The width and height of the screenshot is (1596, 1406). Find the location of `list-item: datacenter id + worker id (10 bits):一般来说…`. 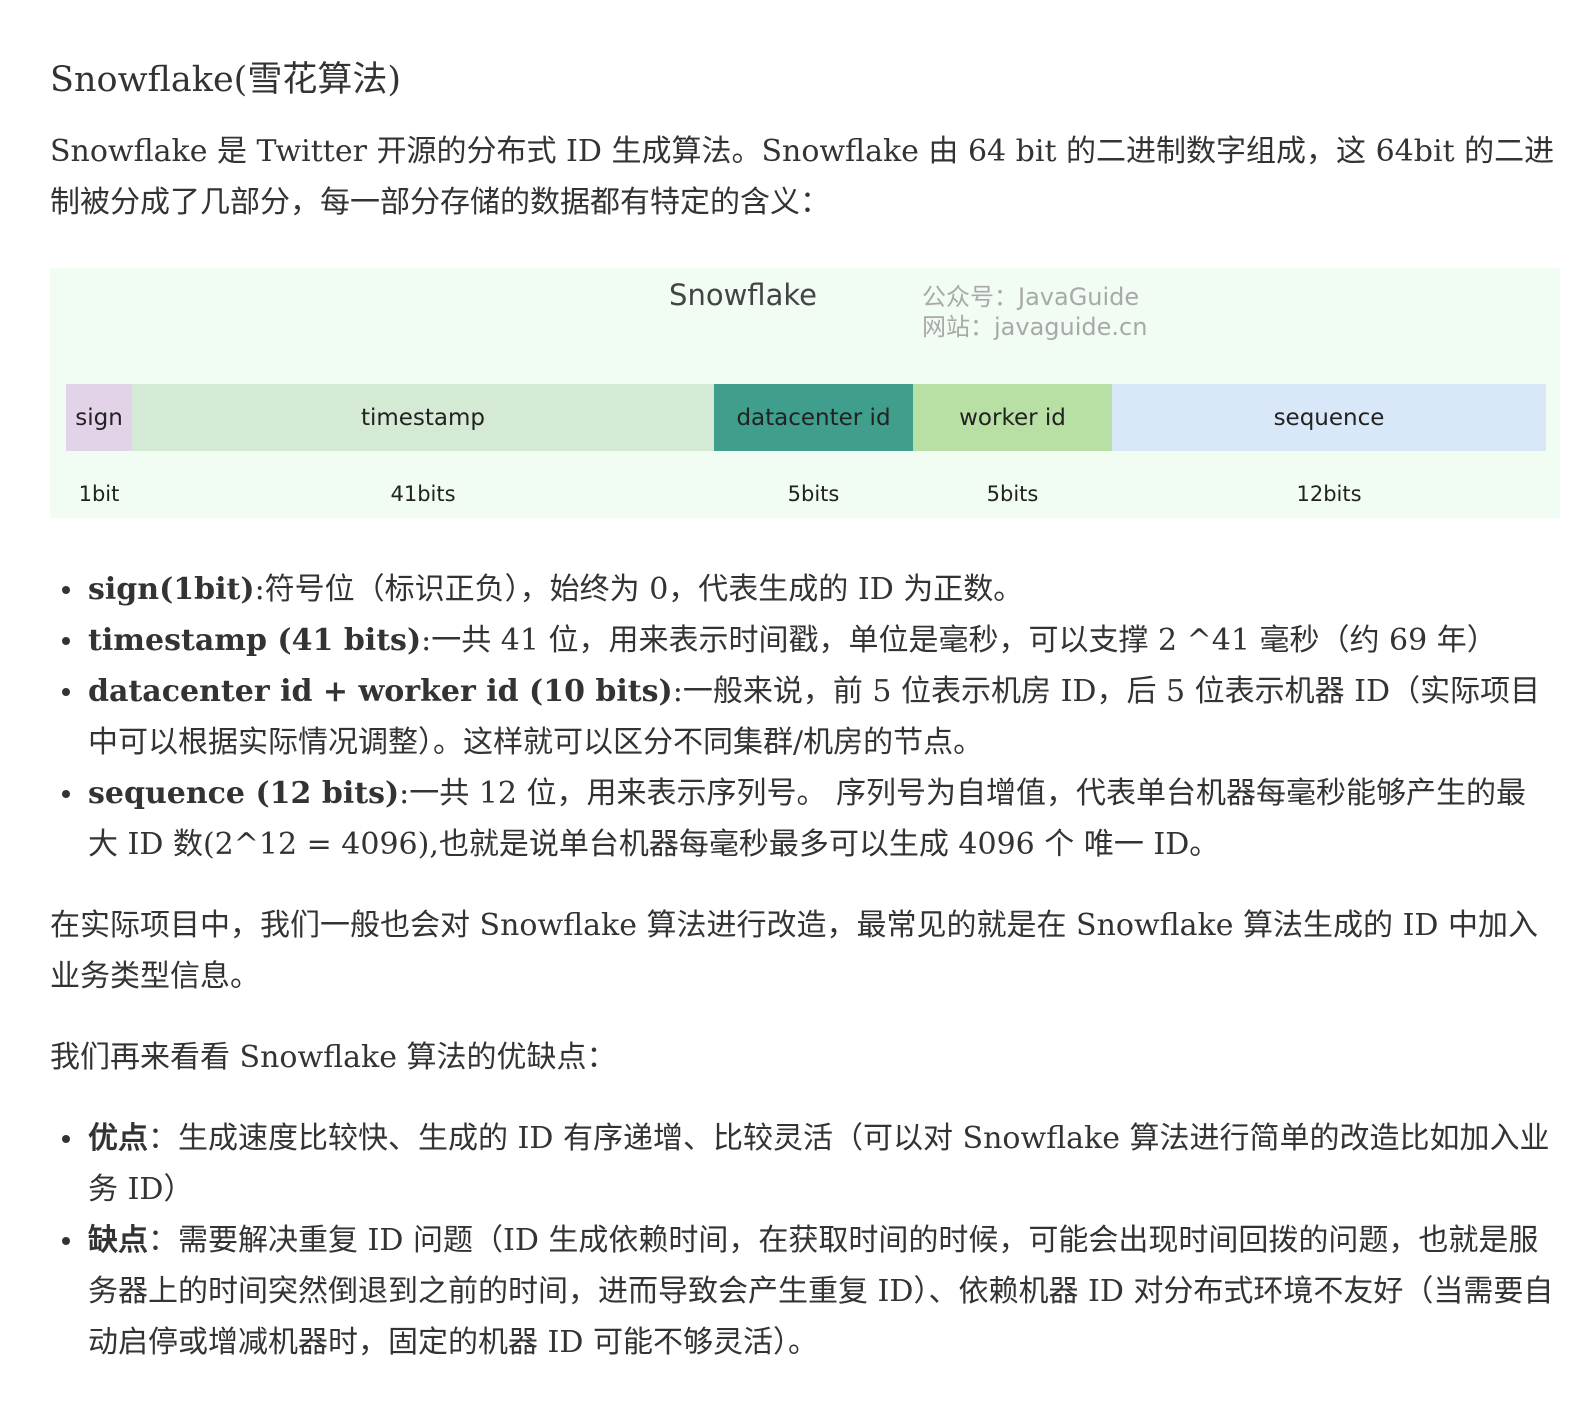

list-item: datacenter id + worker id (10 bits):一般来说… is located at coordinates (809, 717).